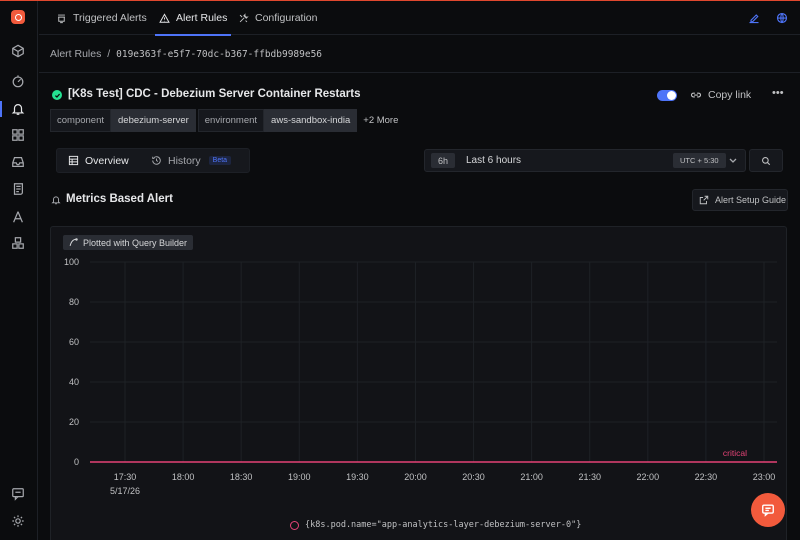  I want to click on plotted-with-label: Plotted with Query Builder, so click(135, 242).